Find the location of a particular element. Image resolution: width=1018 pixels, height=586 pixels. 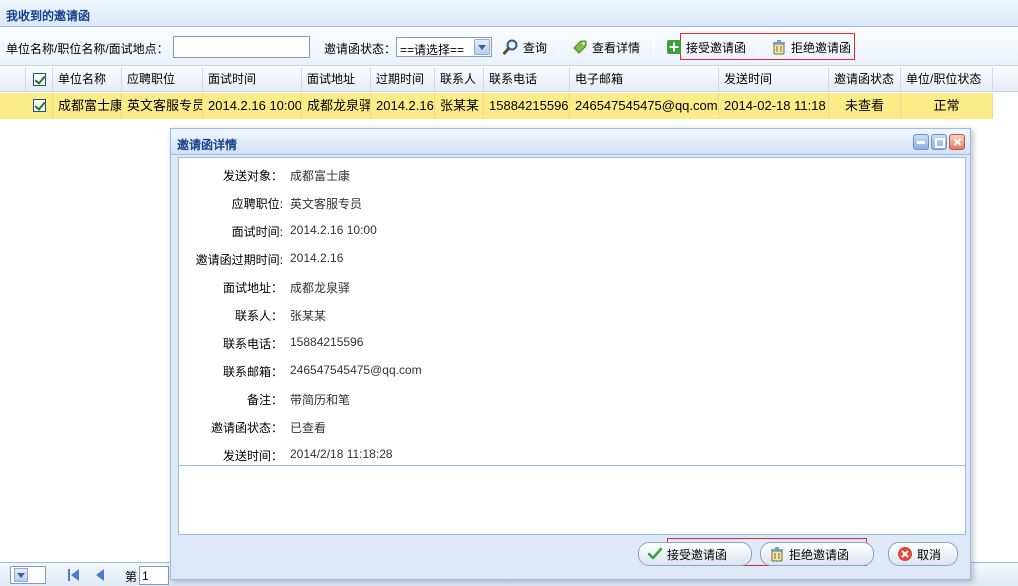

detail-row: 面试地址： 成都龙泉驿 is located at coordinates (572, 287).